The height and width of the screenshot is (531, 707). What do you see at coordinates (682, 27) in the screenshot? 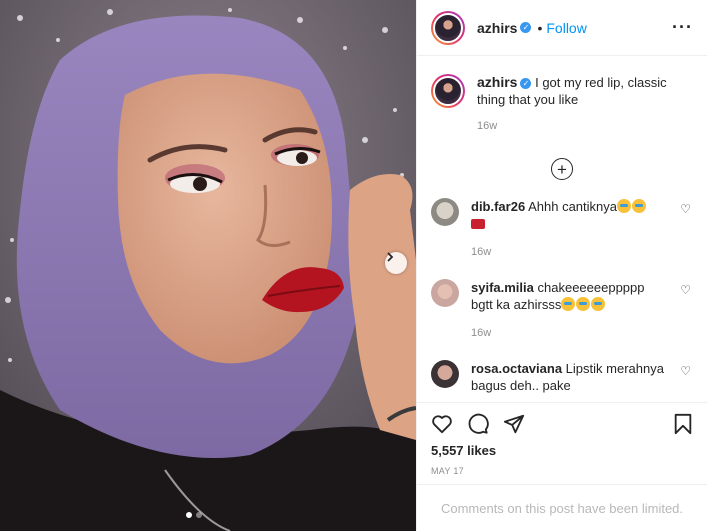
I see `more-options-icon: ···` at bounding box center [682, 27].